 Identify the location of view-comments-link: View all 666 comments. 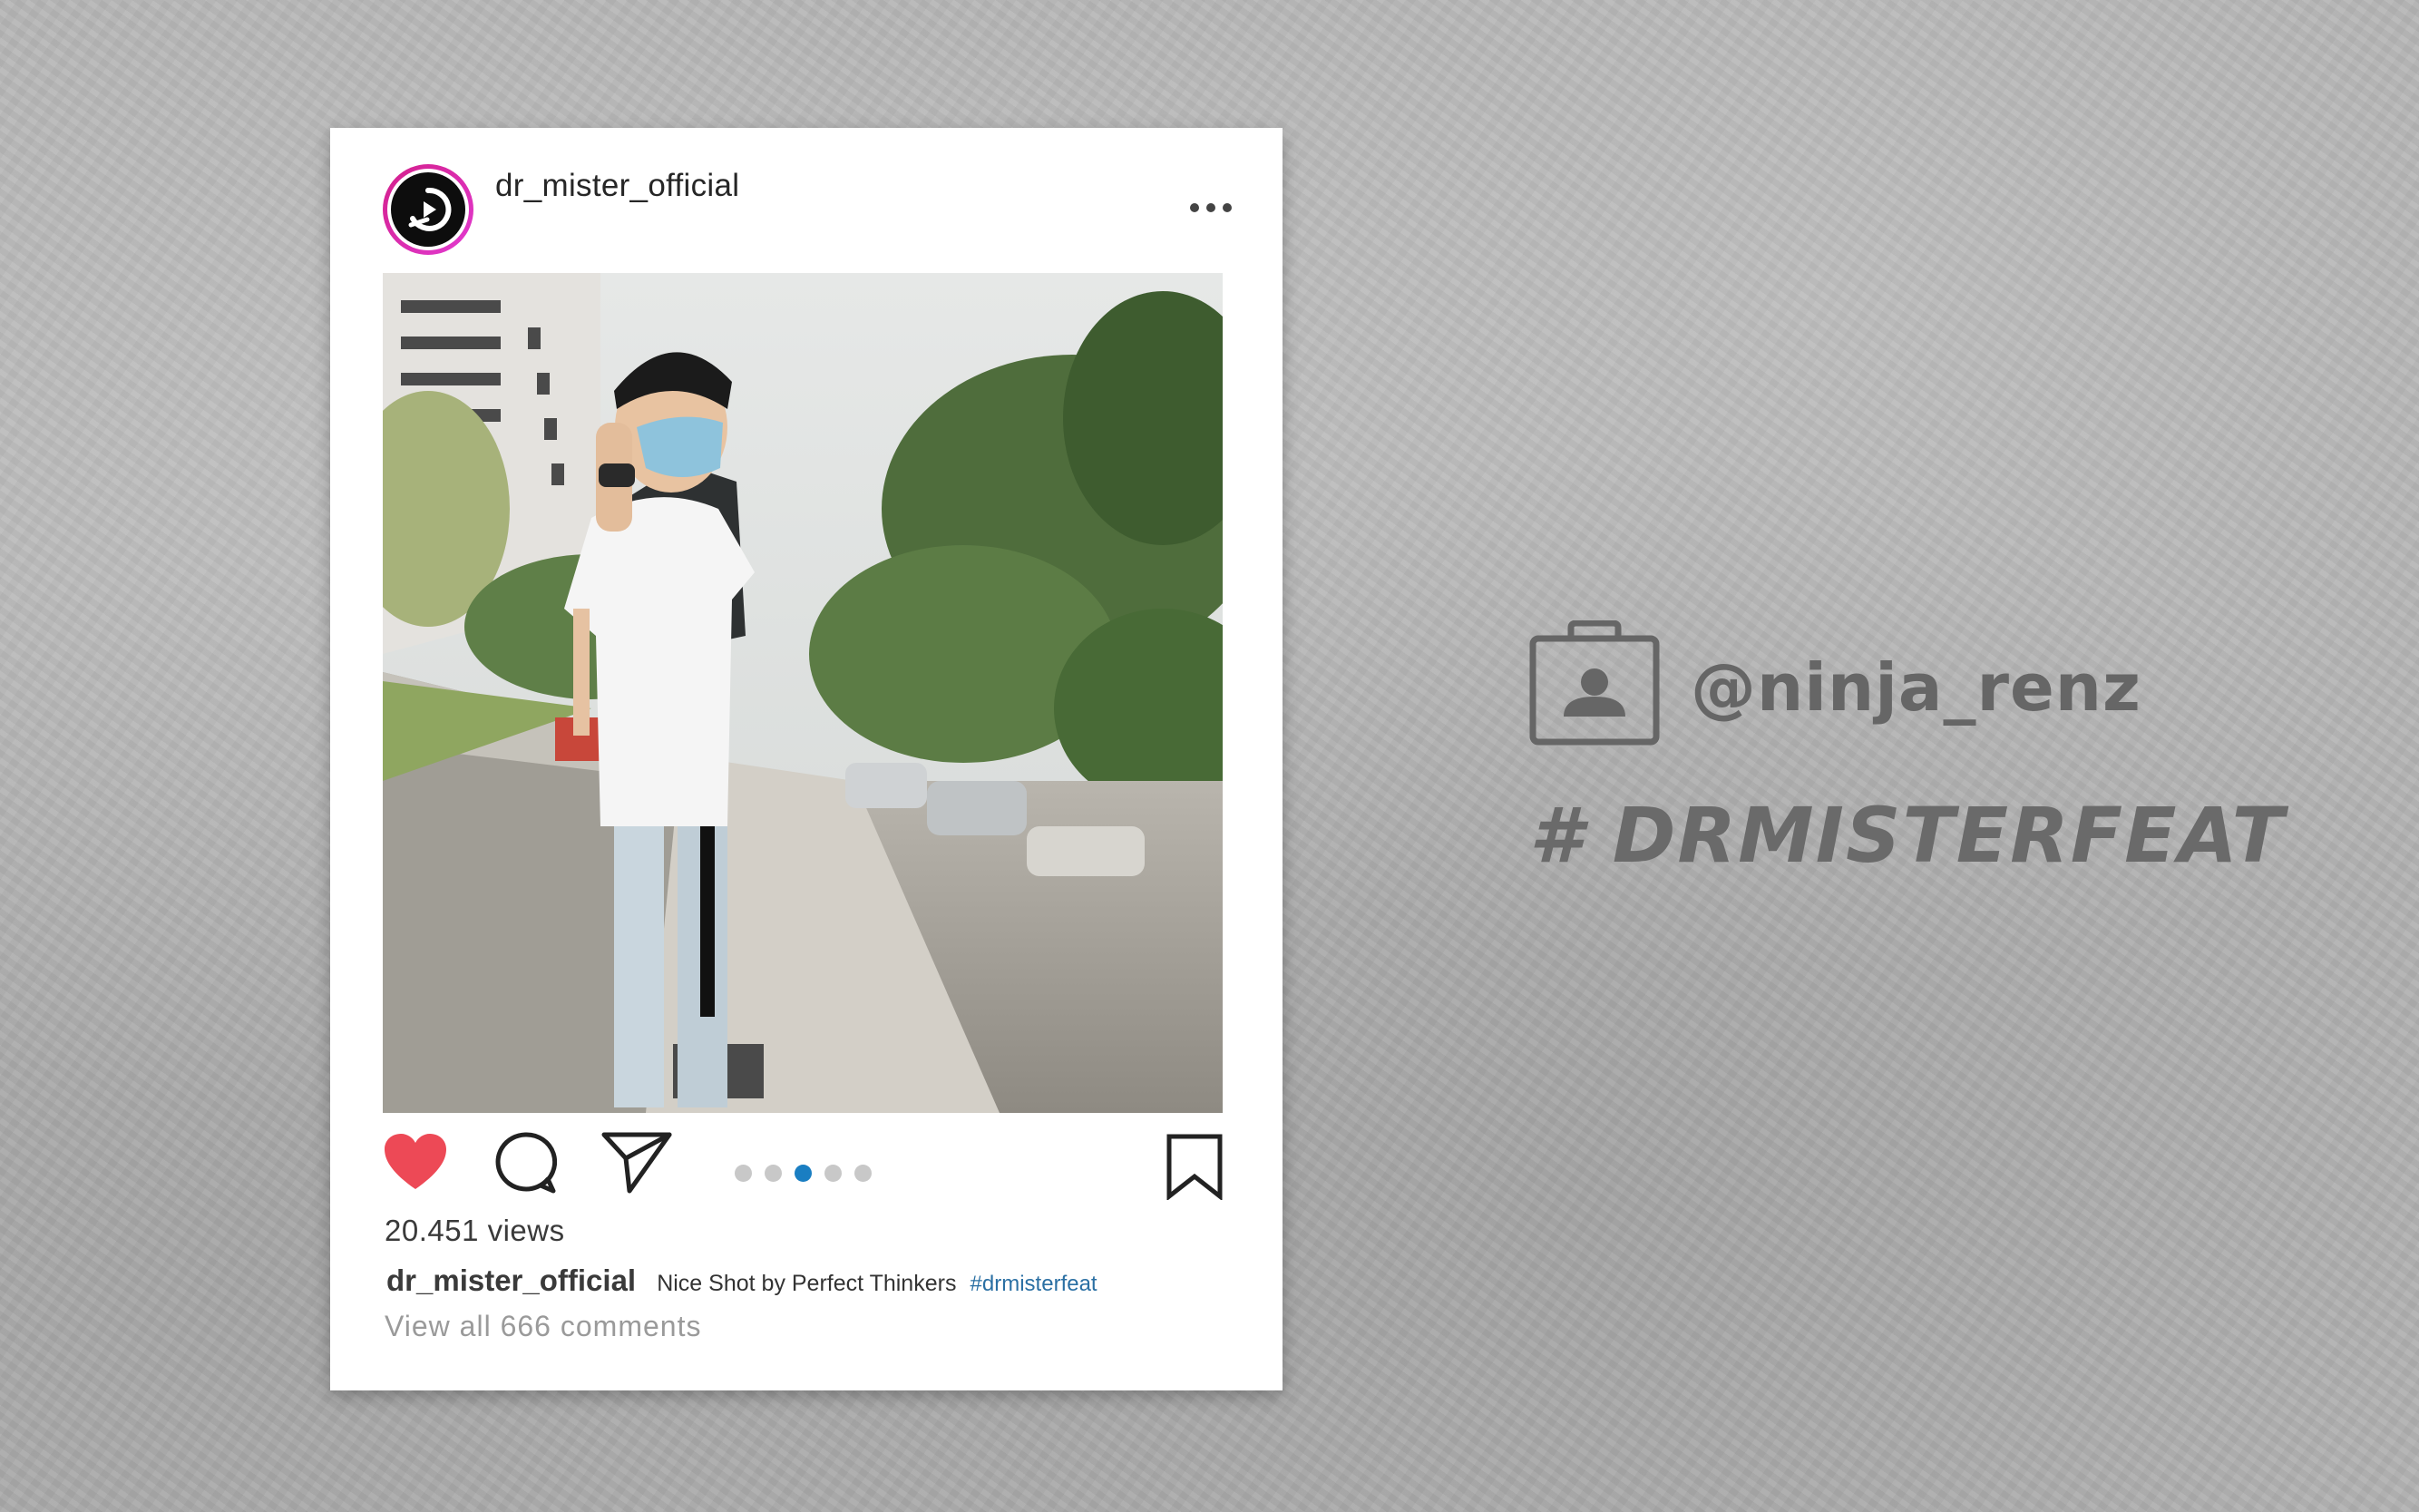
(543, 1326).